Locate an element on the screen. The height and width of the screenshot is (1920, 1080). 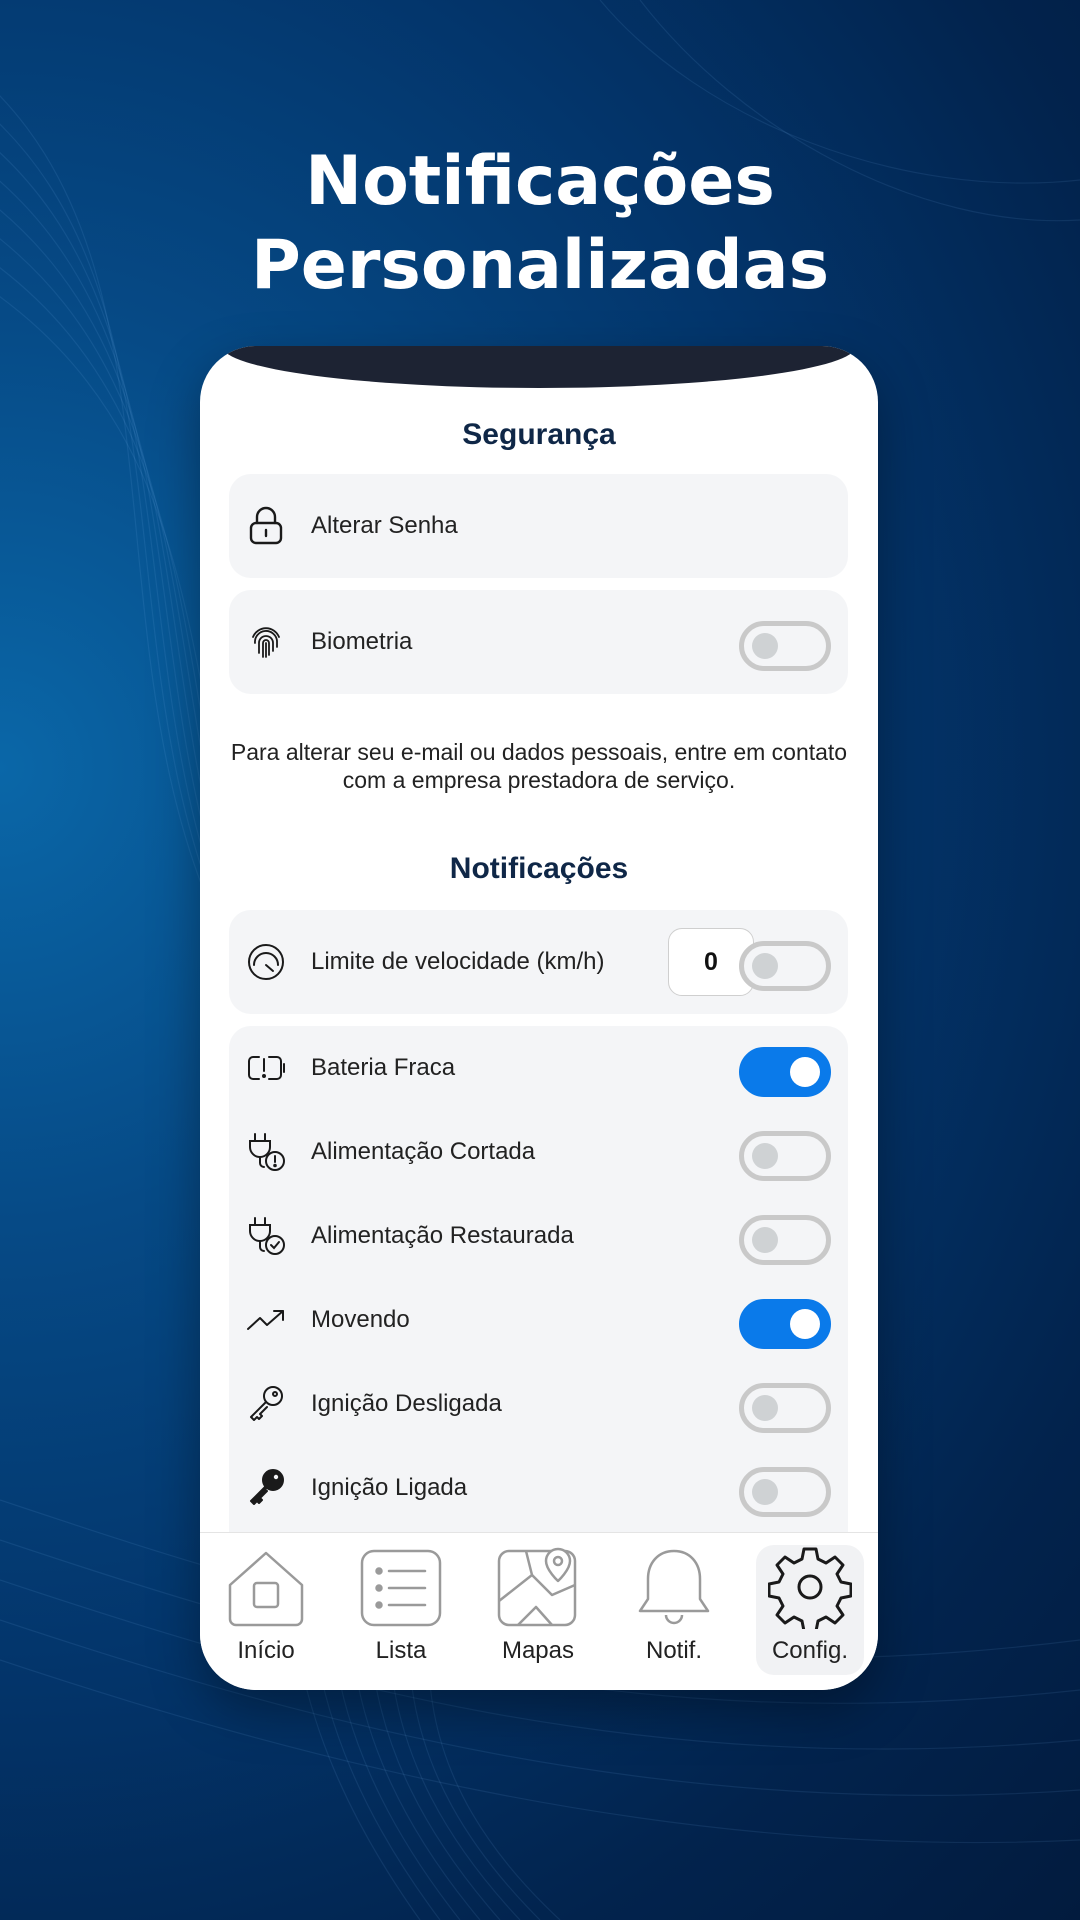
low-battery-toggle is located at coordinates (785, 1072).